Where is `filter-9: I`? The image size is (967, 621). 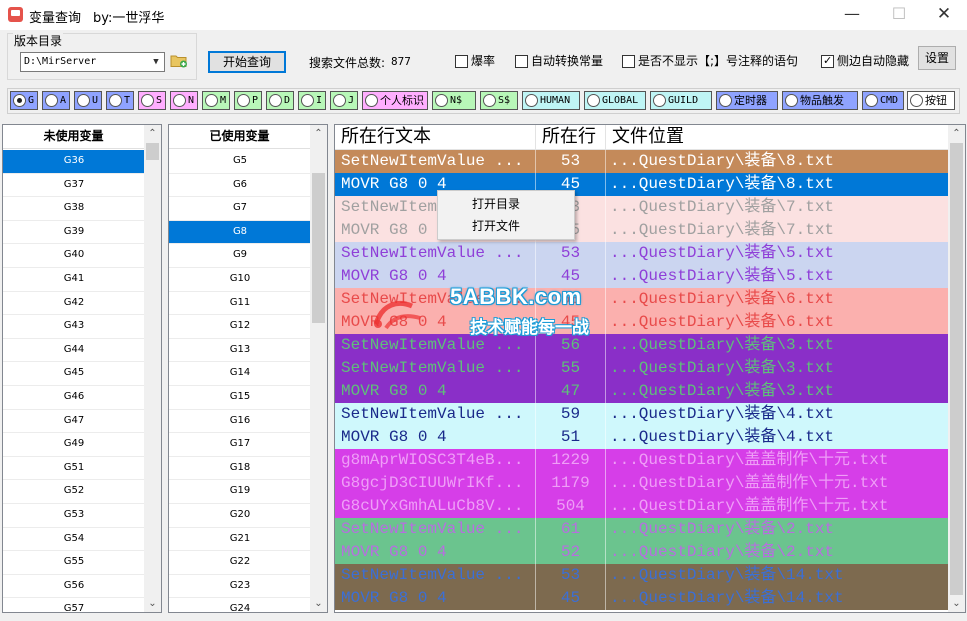
filter-9: I is located at coordinates (312, 100).